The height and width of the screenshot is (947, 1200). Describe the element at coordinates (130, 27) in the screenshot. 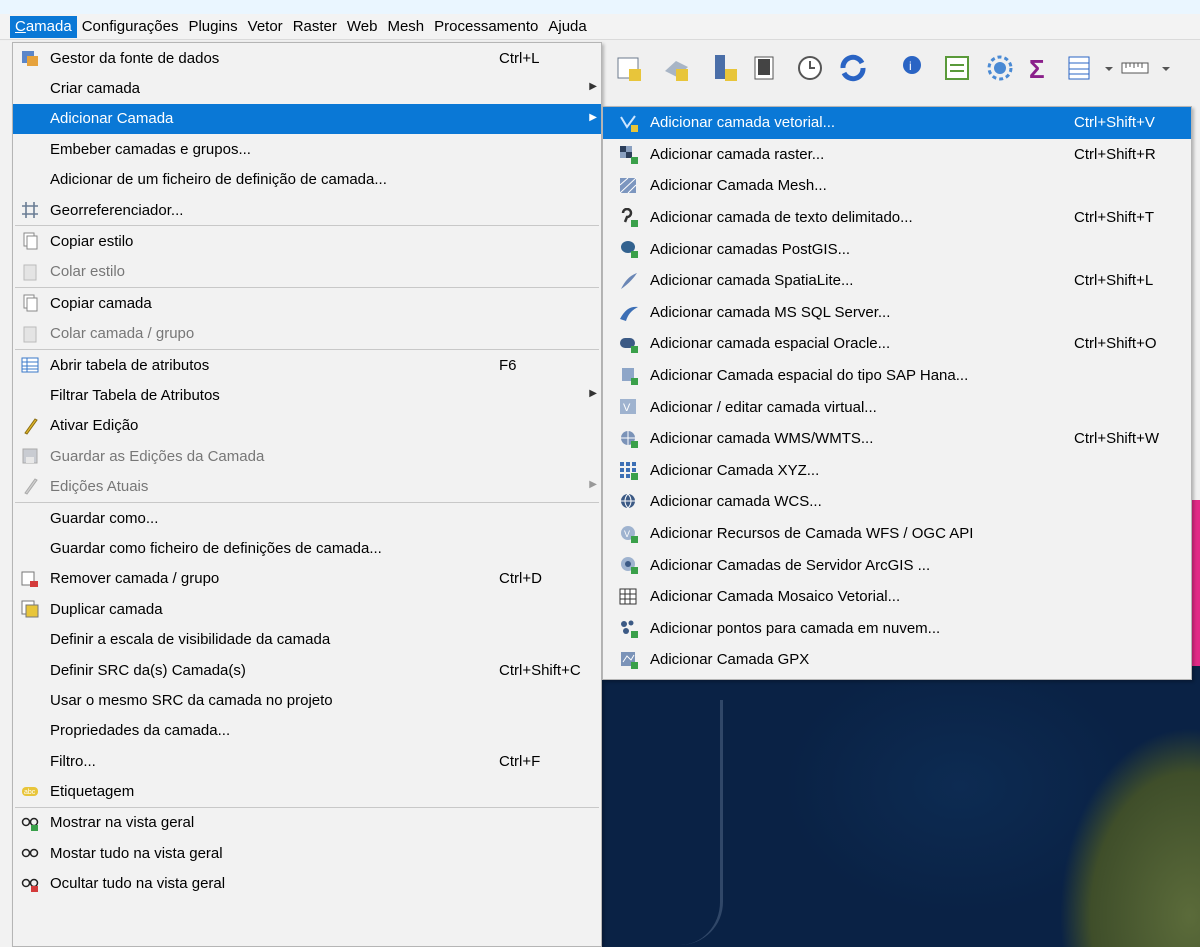

I see `menu-configuracoes: Configurações` at that location.